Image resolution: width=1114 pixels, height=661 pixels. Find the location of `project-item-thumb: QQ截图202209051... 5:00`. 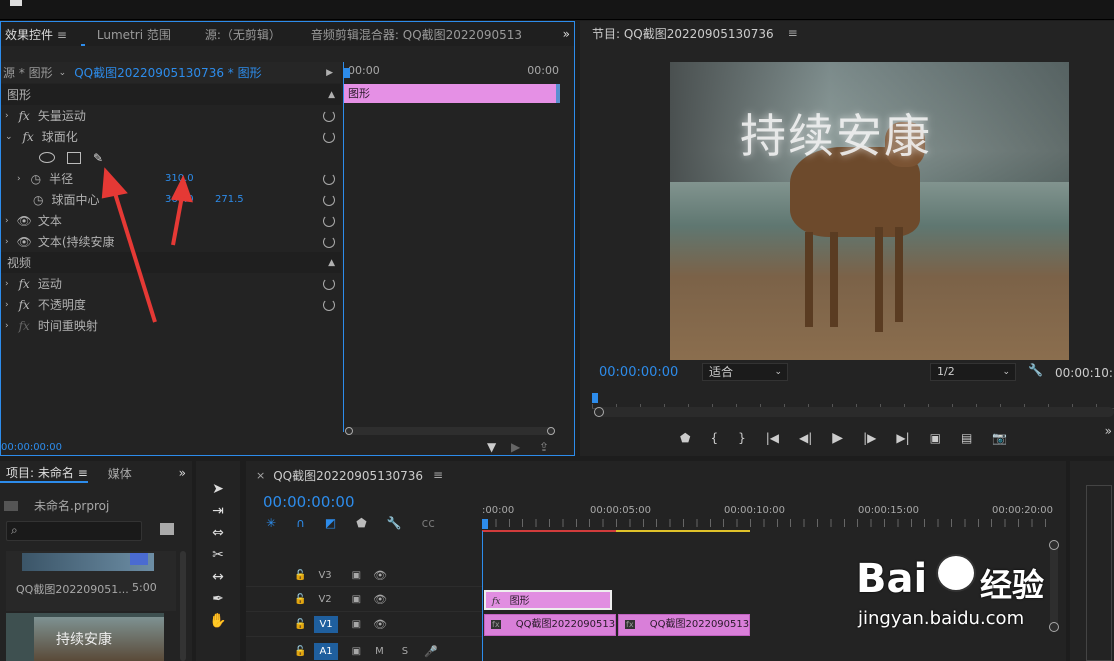

project-item-thumb: QQ截图202209051... 5:00 is located at coordinates (91, 581).